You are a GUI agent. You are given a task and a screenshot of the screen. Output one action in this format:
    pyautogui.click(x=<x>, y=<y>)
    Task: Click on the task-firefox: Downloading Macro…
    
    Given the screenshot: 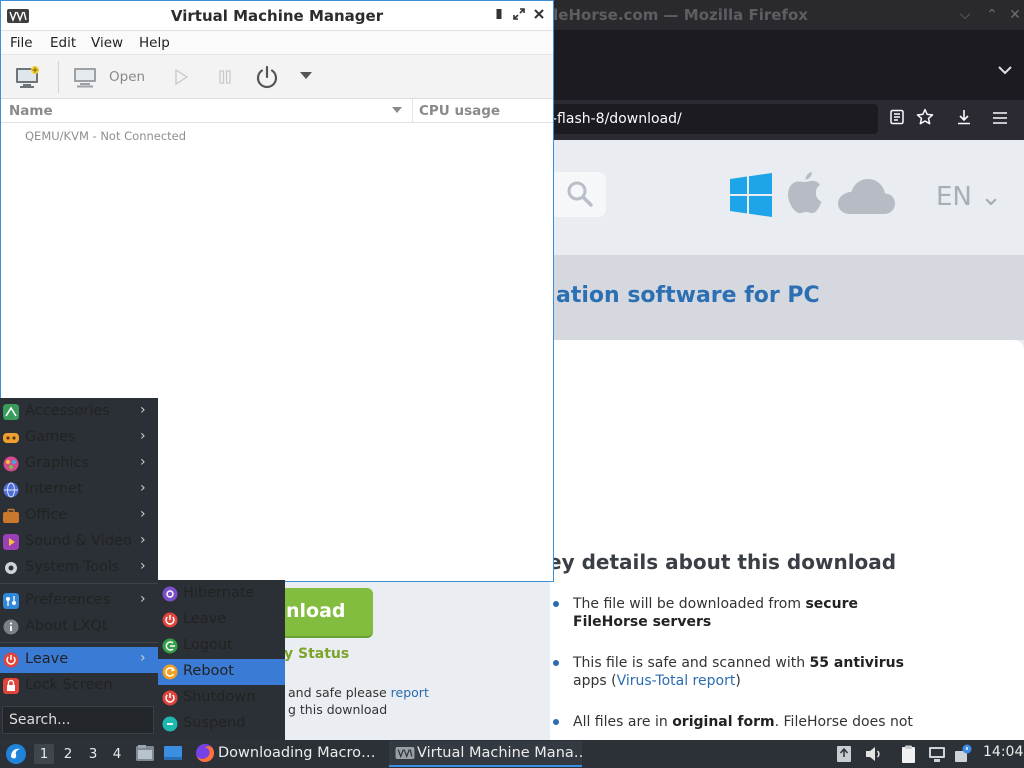 What is the action you would take?
    pyautogui.click(x=288, y=754)
    